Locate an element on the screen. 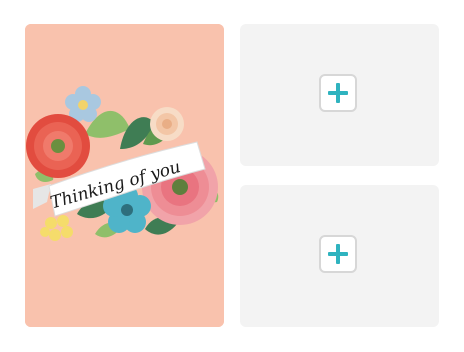 This screenshot has width=464, height=352. add-photo-button-top is located at coordinates (338, 93).